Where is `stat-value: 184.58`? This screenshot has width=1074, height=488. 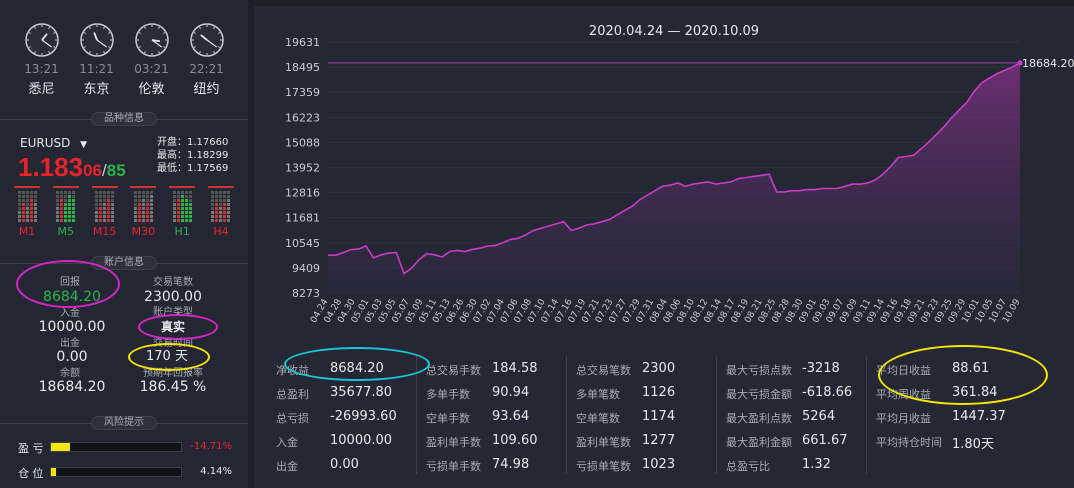
stat-value: 184.58 is located at coordinates (515, 368).